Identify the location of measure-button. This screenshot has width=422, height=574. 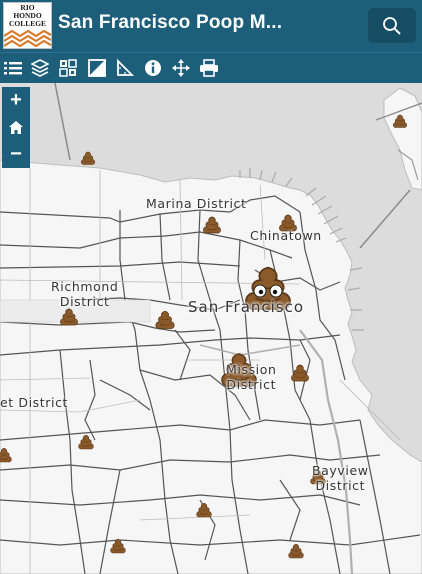
(125, 68).